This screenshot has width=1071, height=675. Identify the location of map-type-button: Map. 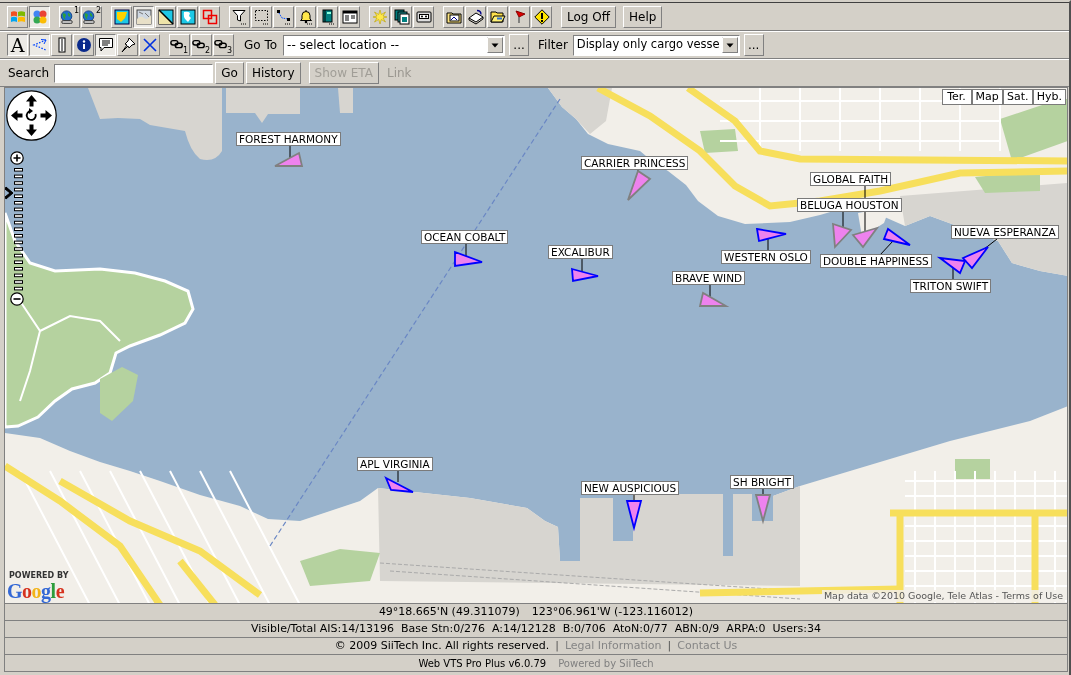
(987, 97).